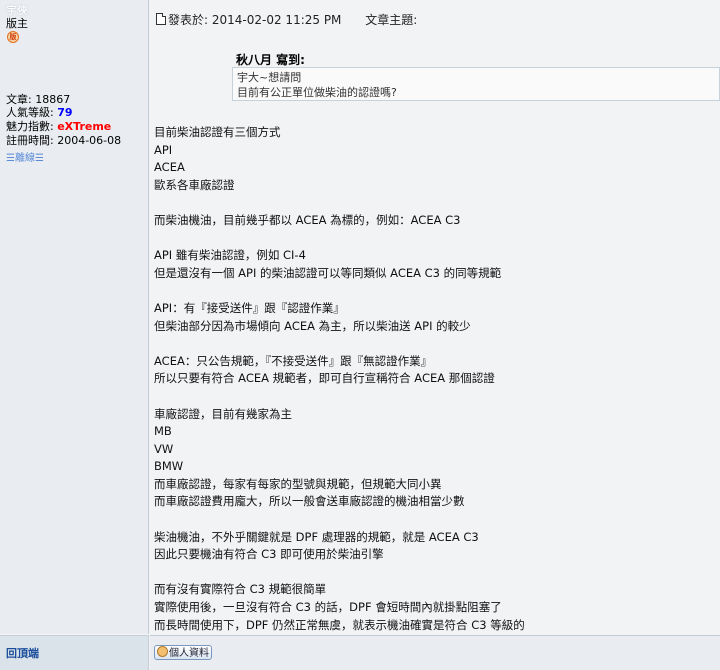 The image size is (720, 670). Describe the element at coordinates (476, 84) in the screenshot. I see `quote-box: 宇大~想請問 目前有公正單位做柴油的認證嗎?` at that location.